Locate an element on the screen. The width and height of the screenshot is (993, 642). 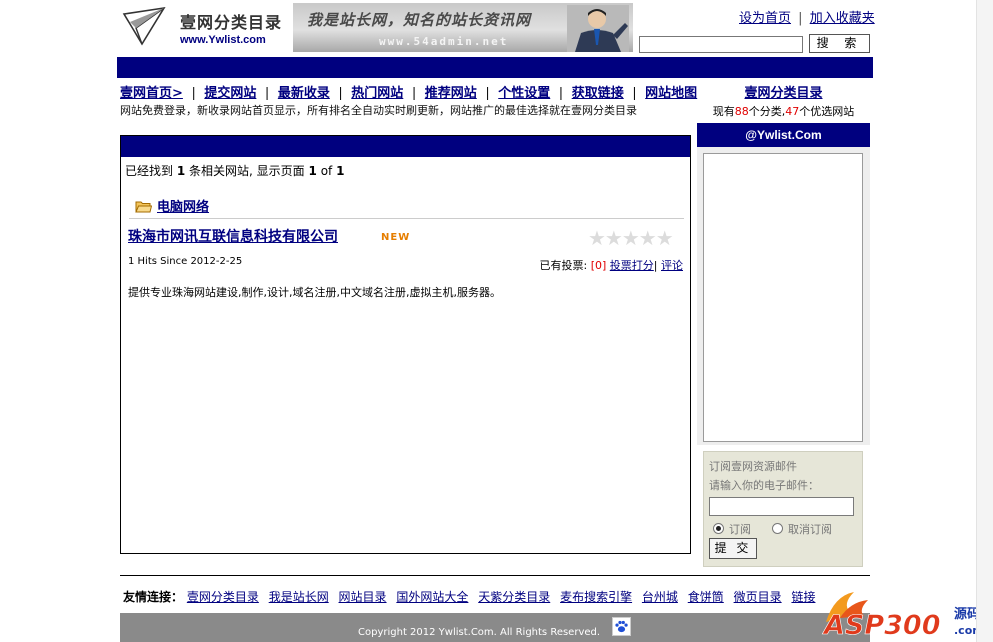
banner-url: www.54admin.net is located at coordinates (444, 41).